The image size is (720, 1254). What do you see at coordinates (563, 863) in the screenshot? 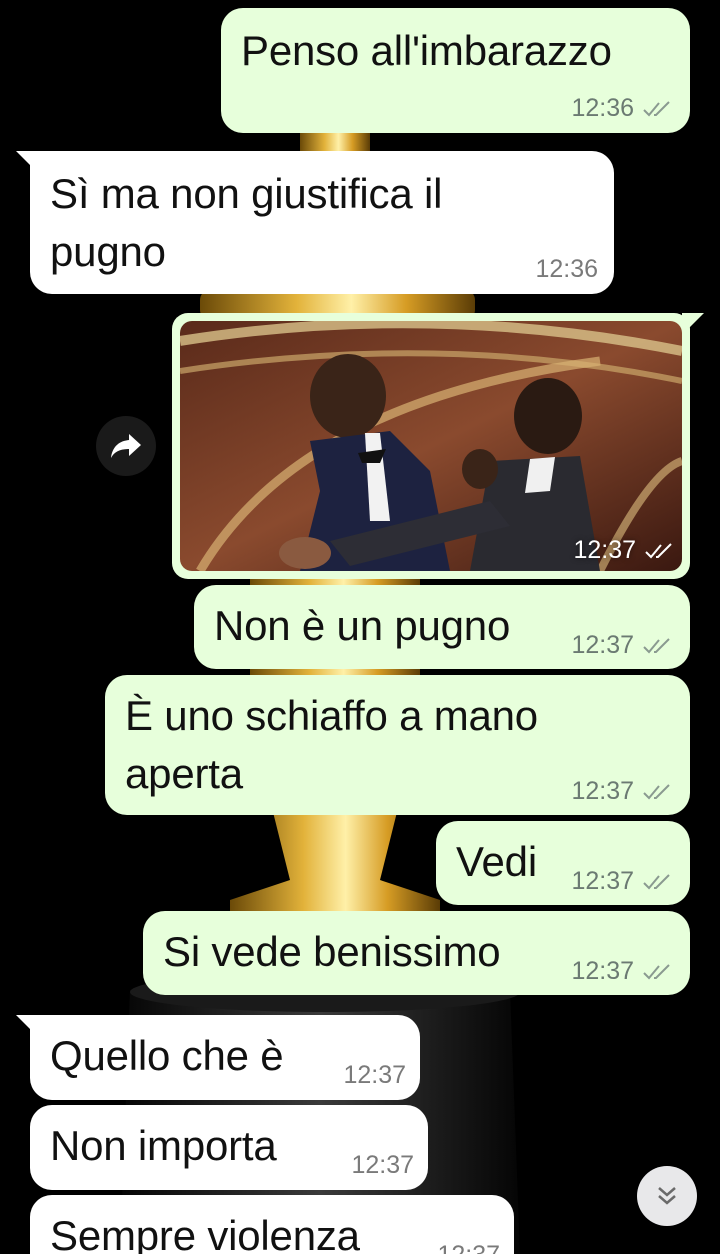
I see `message-bubble-outgoing: Vedi 12:37` at bounding box center [563, 863].